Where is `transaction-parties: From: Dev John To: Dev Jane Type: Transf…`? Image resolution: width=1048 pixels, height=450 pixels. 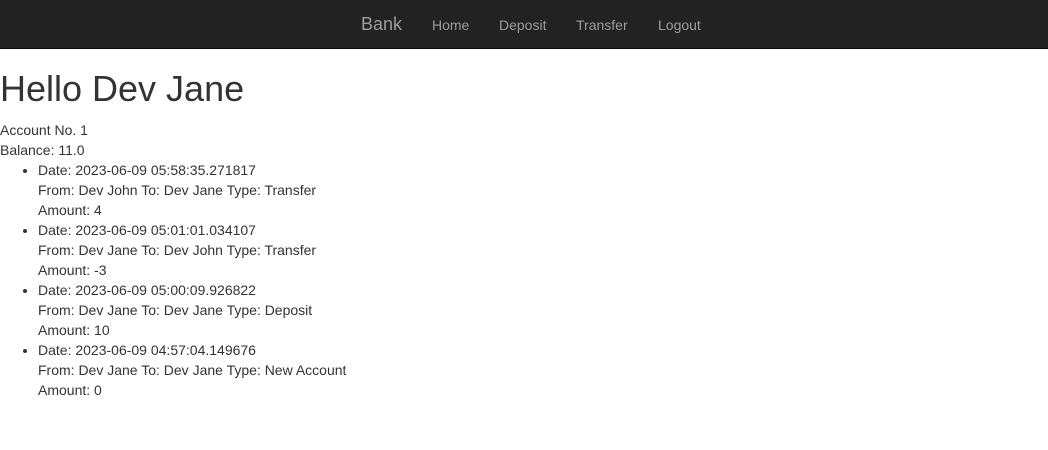
transaction-parties: From: Dev John To: Dev Jane Type: Transf… is located at coordinates (177, 190).